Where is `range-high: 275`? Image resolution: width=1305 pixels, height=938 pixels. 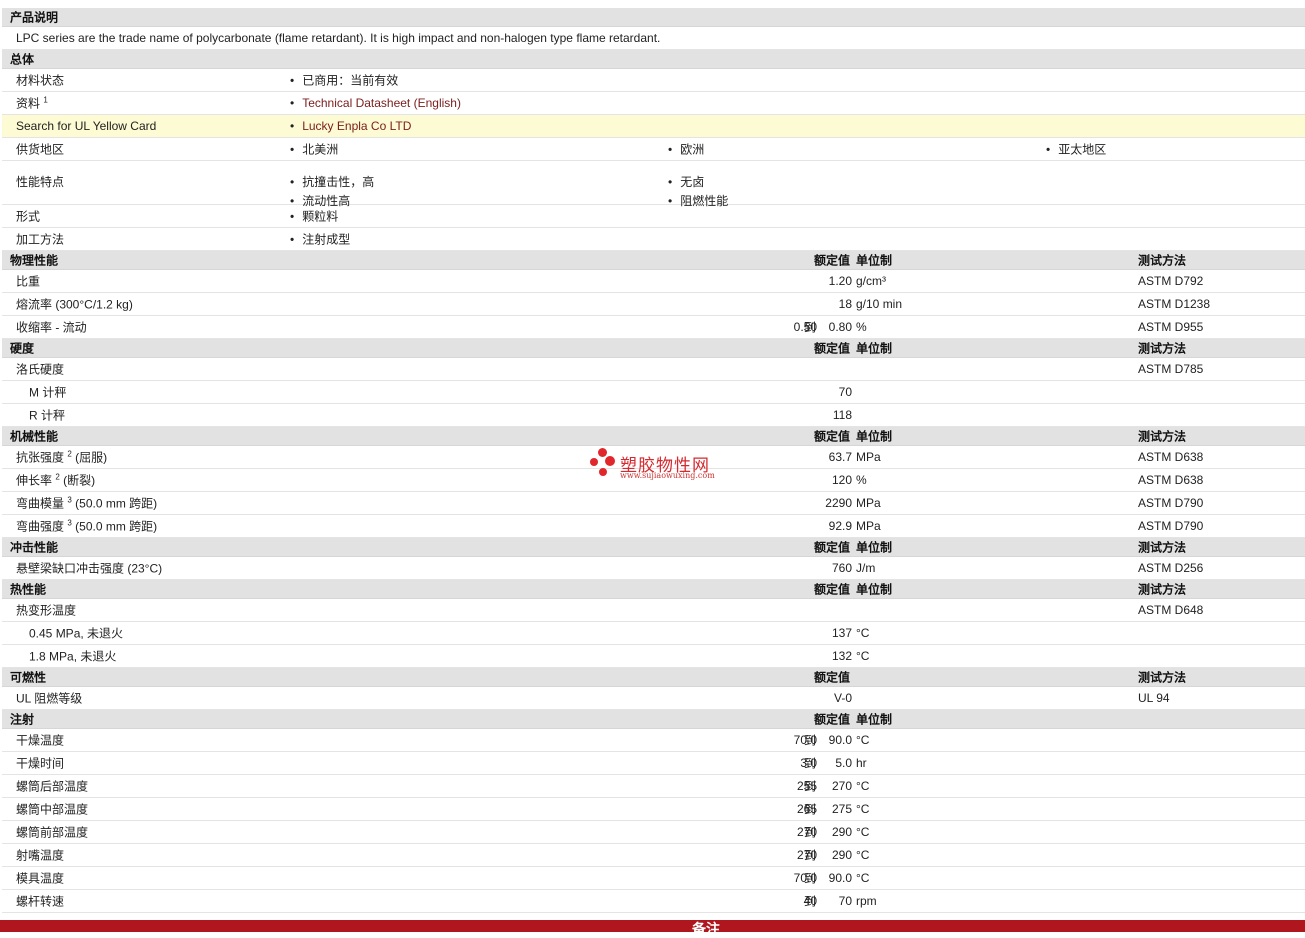 range-high: 275 is located at coordinates (841, 809).